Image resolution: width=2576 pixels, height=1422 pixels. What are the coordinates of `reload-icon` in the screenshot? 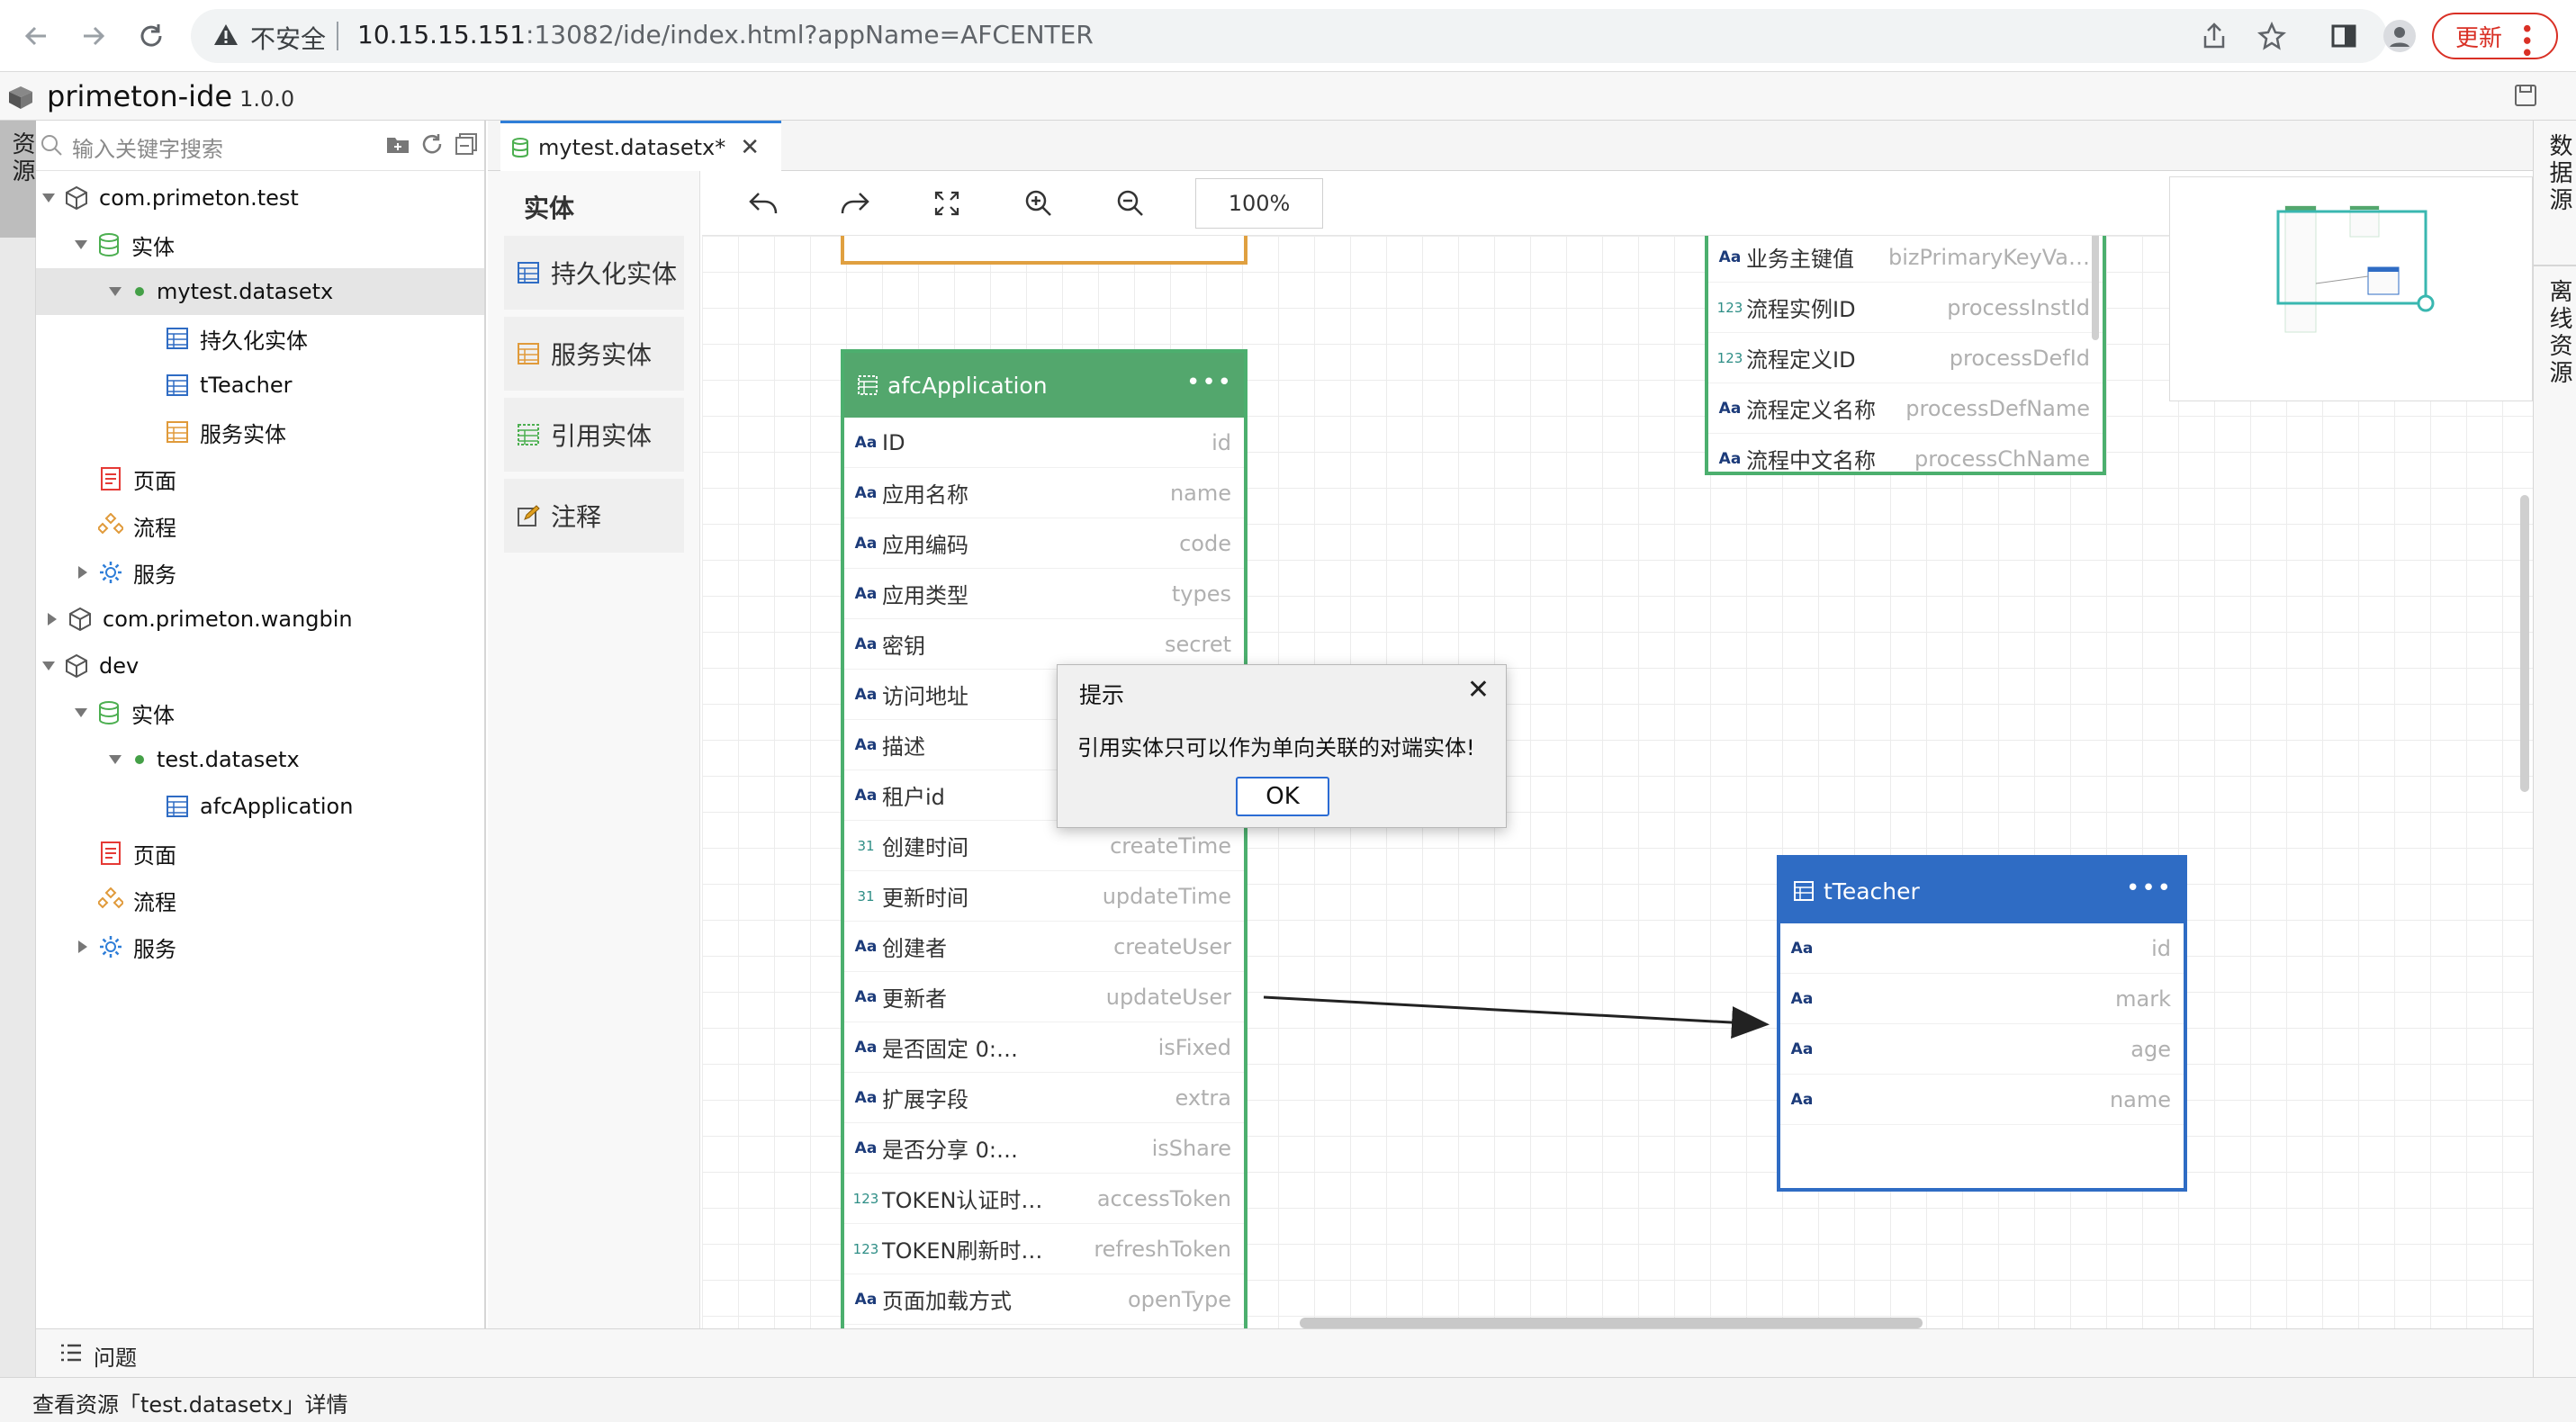 It's located at (151, 36).